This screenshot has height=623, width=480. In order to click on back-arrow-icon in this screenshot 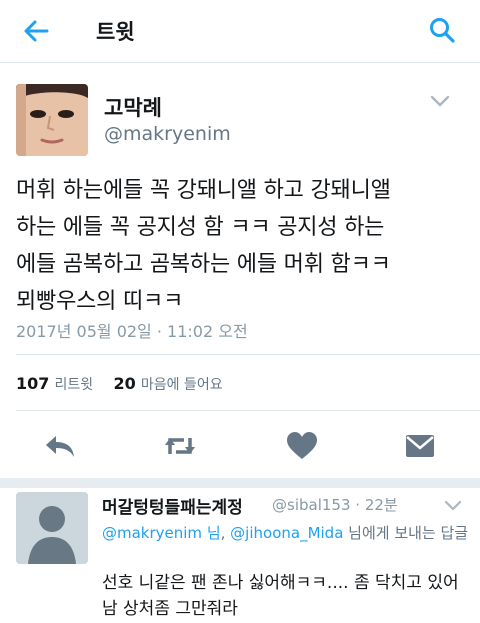, I will do `click(36, 31)`.